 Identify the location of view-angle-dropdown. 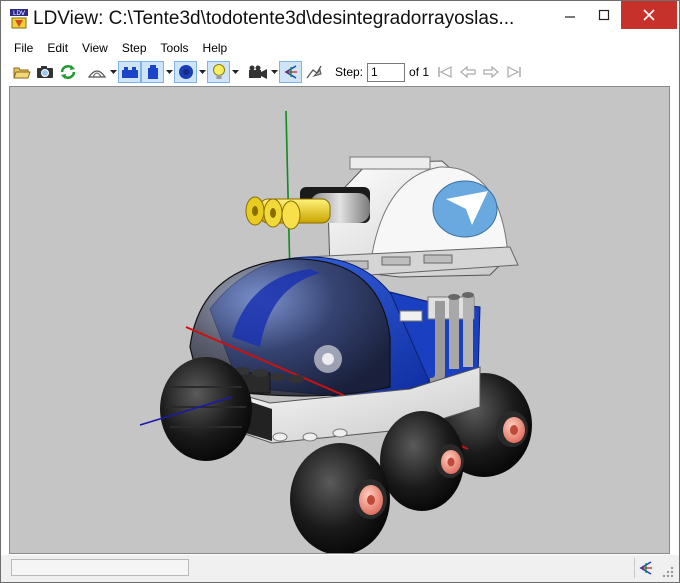
(274, 72).